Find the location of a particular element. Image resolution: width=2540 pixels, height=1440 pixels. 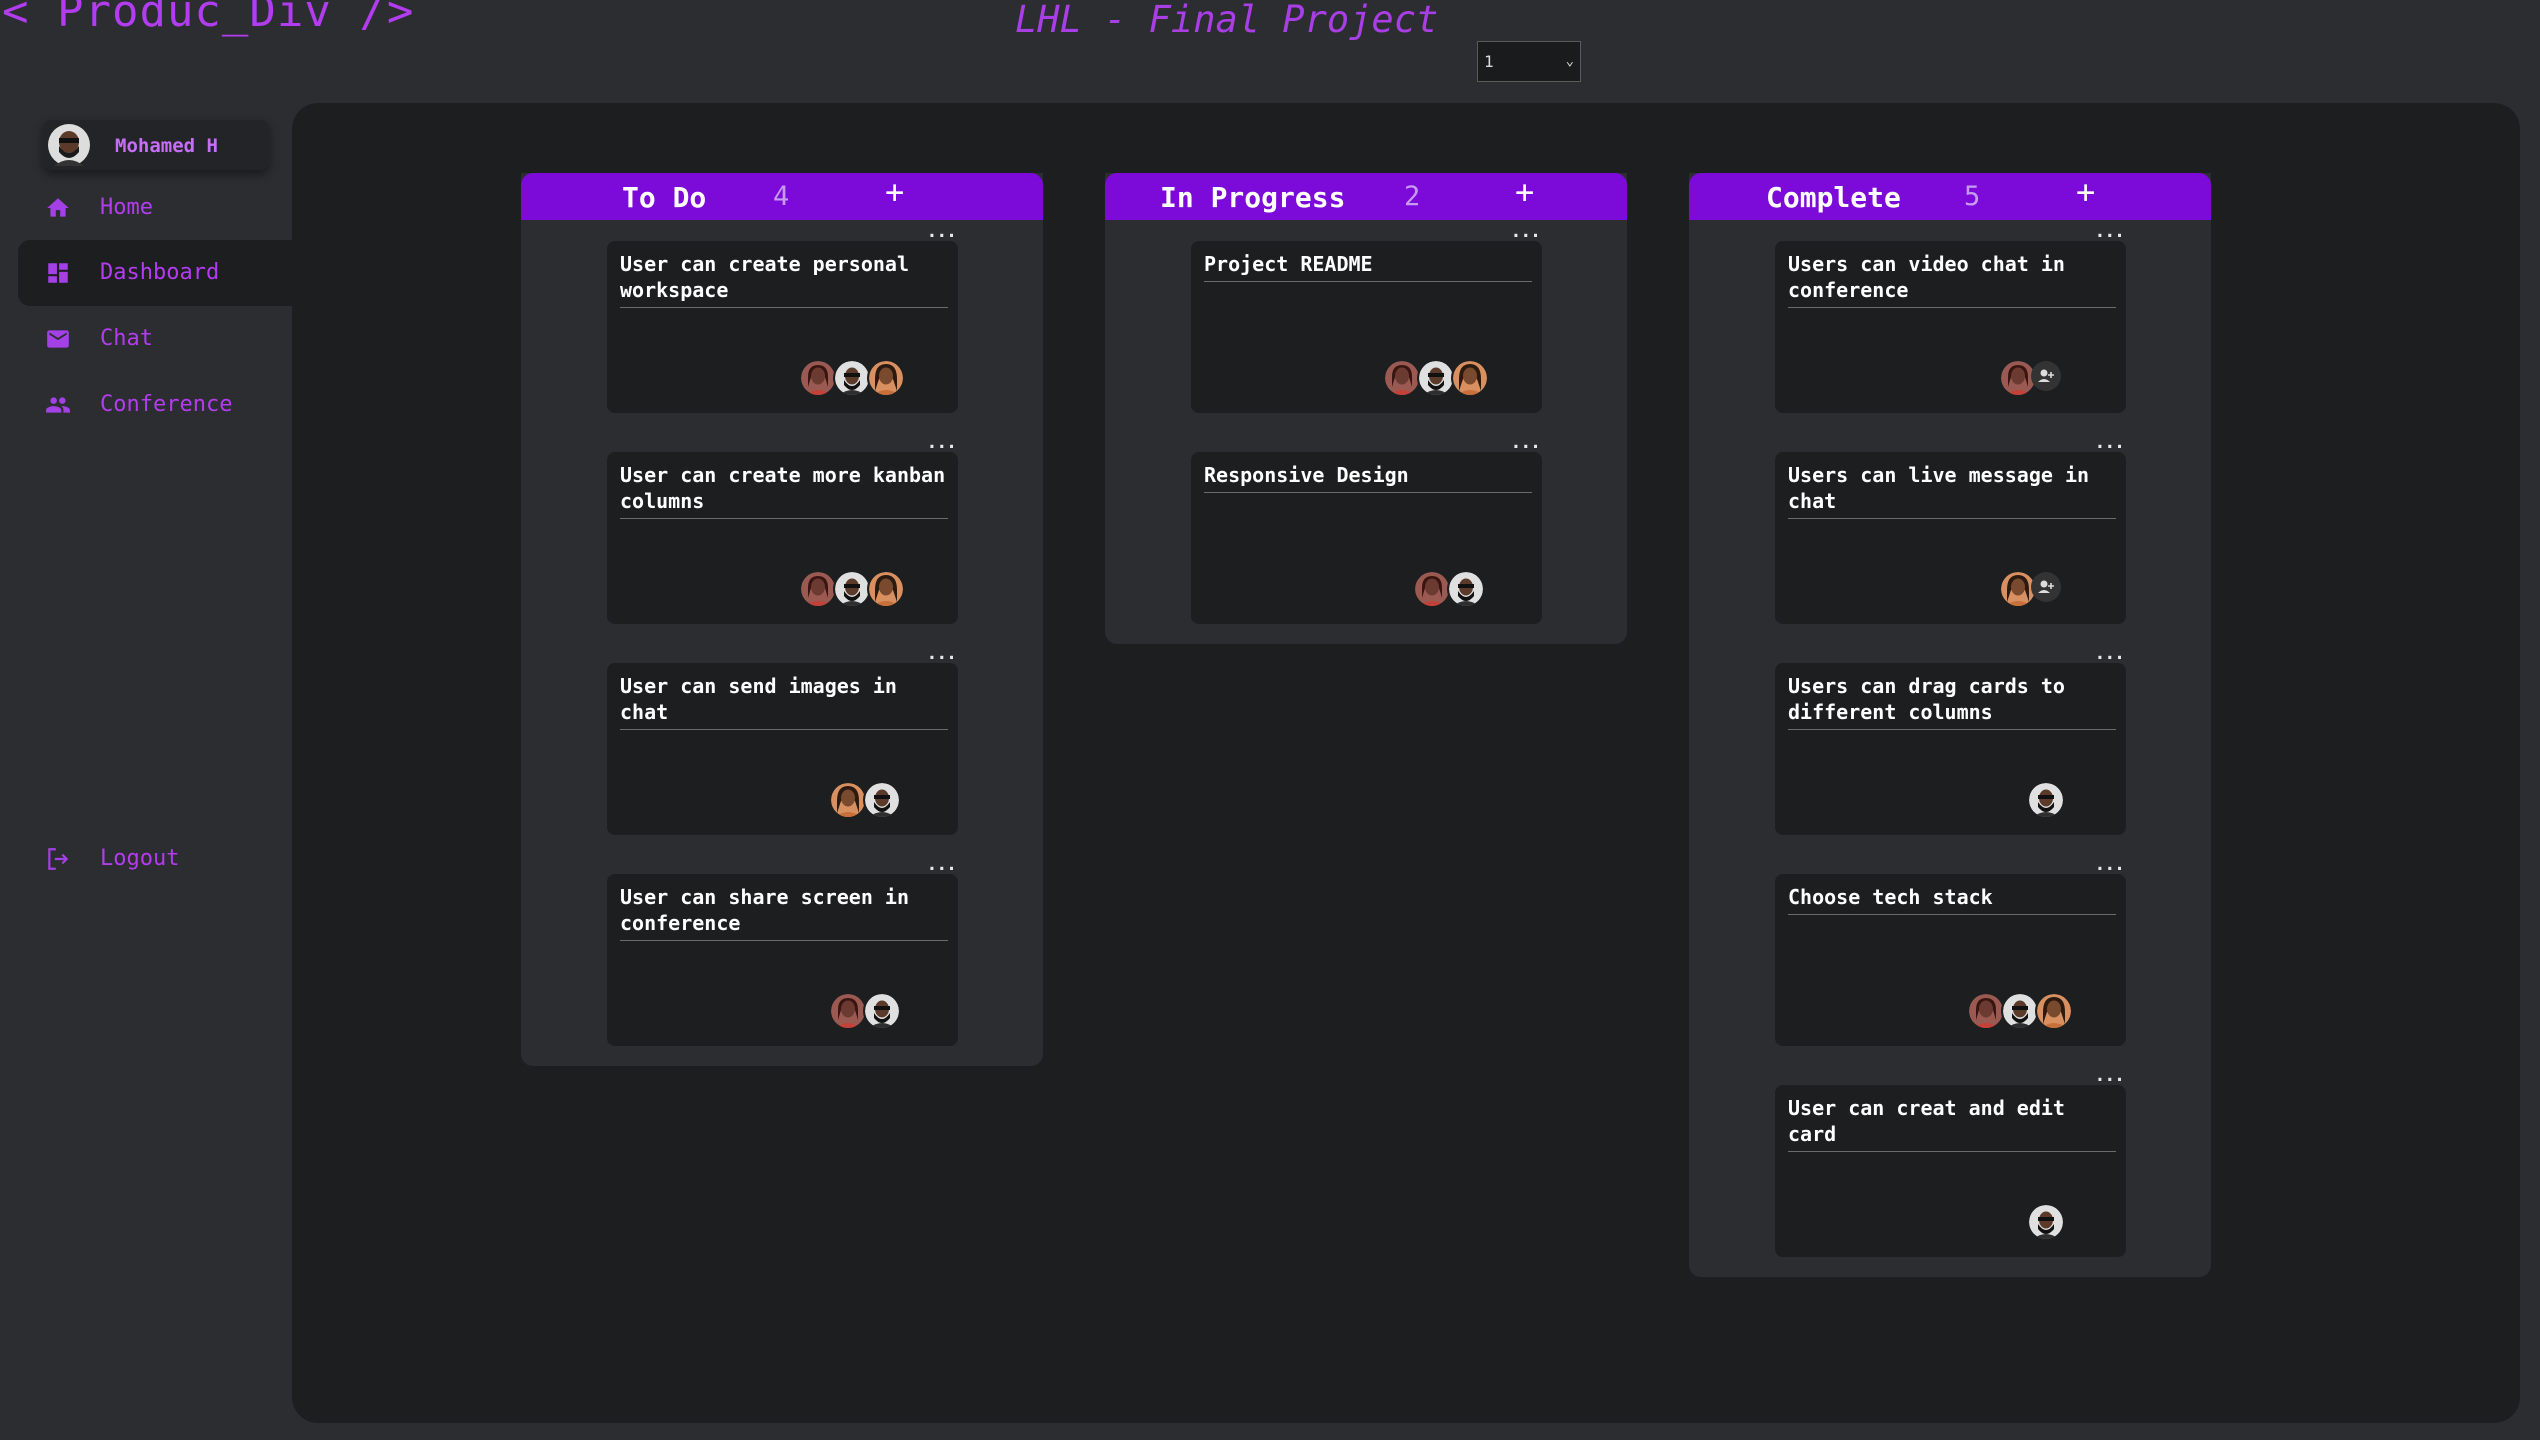

dashboard-icon is located at coordinates (58, 273).